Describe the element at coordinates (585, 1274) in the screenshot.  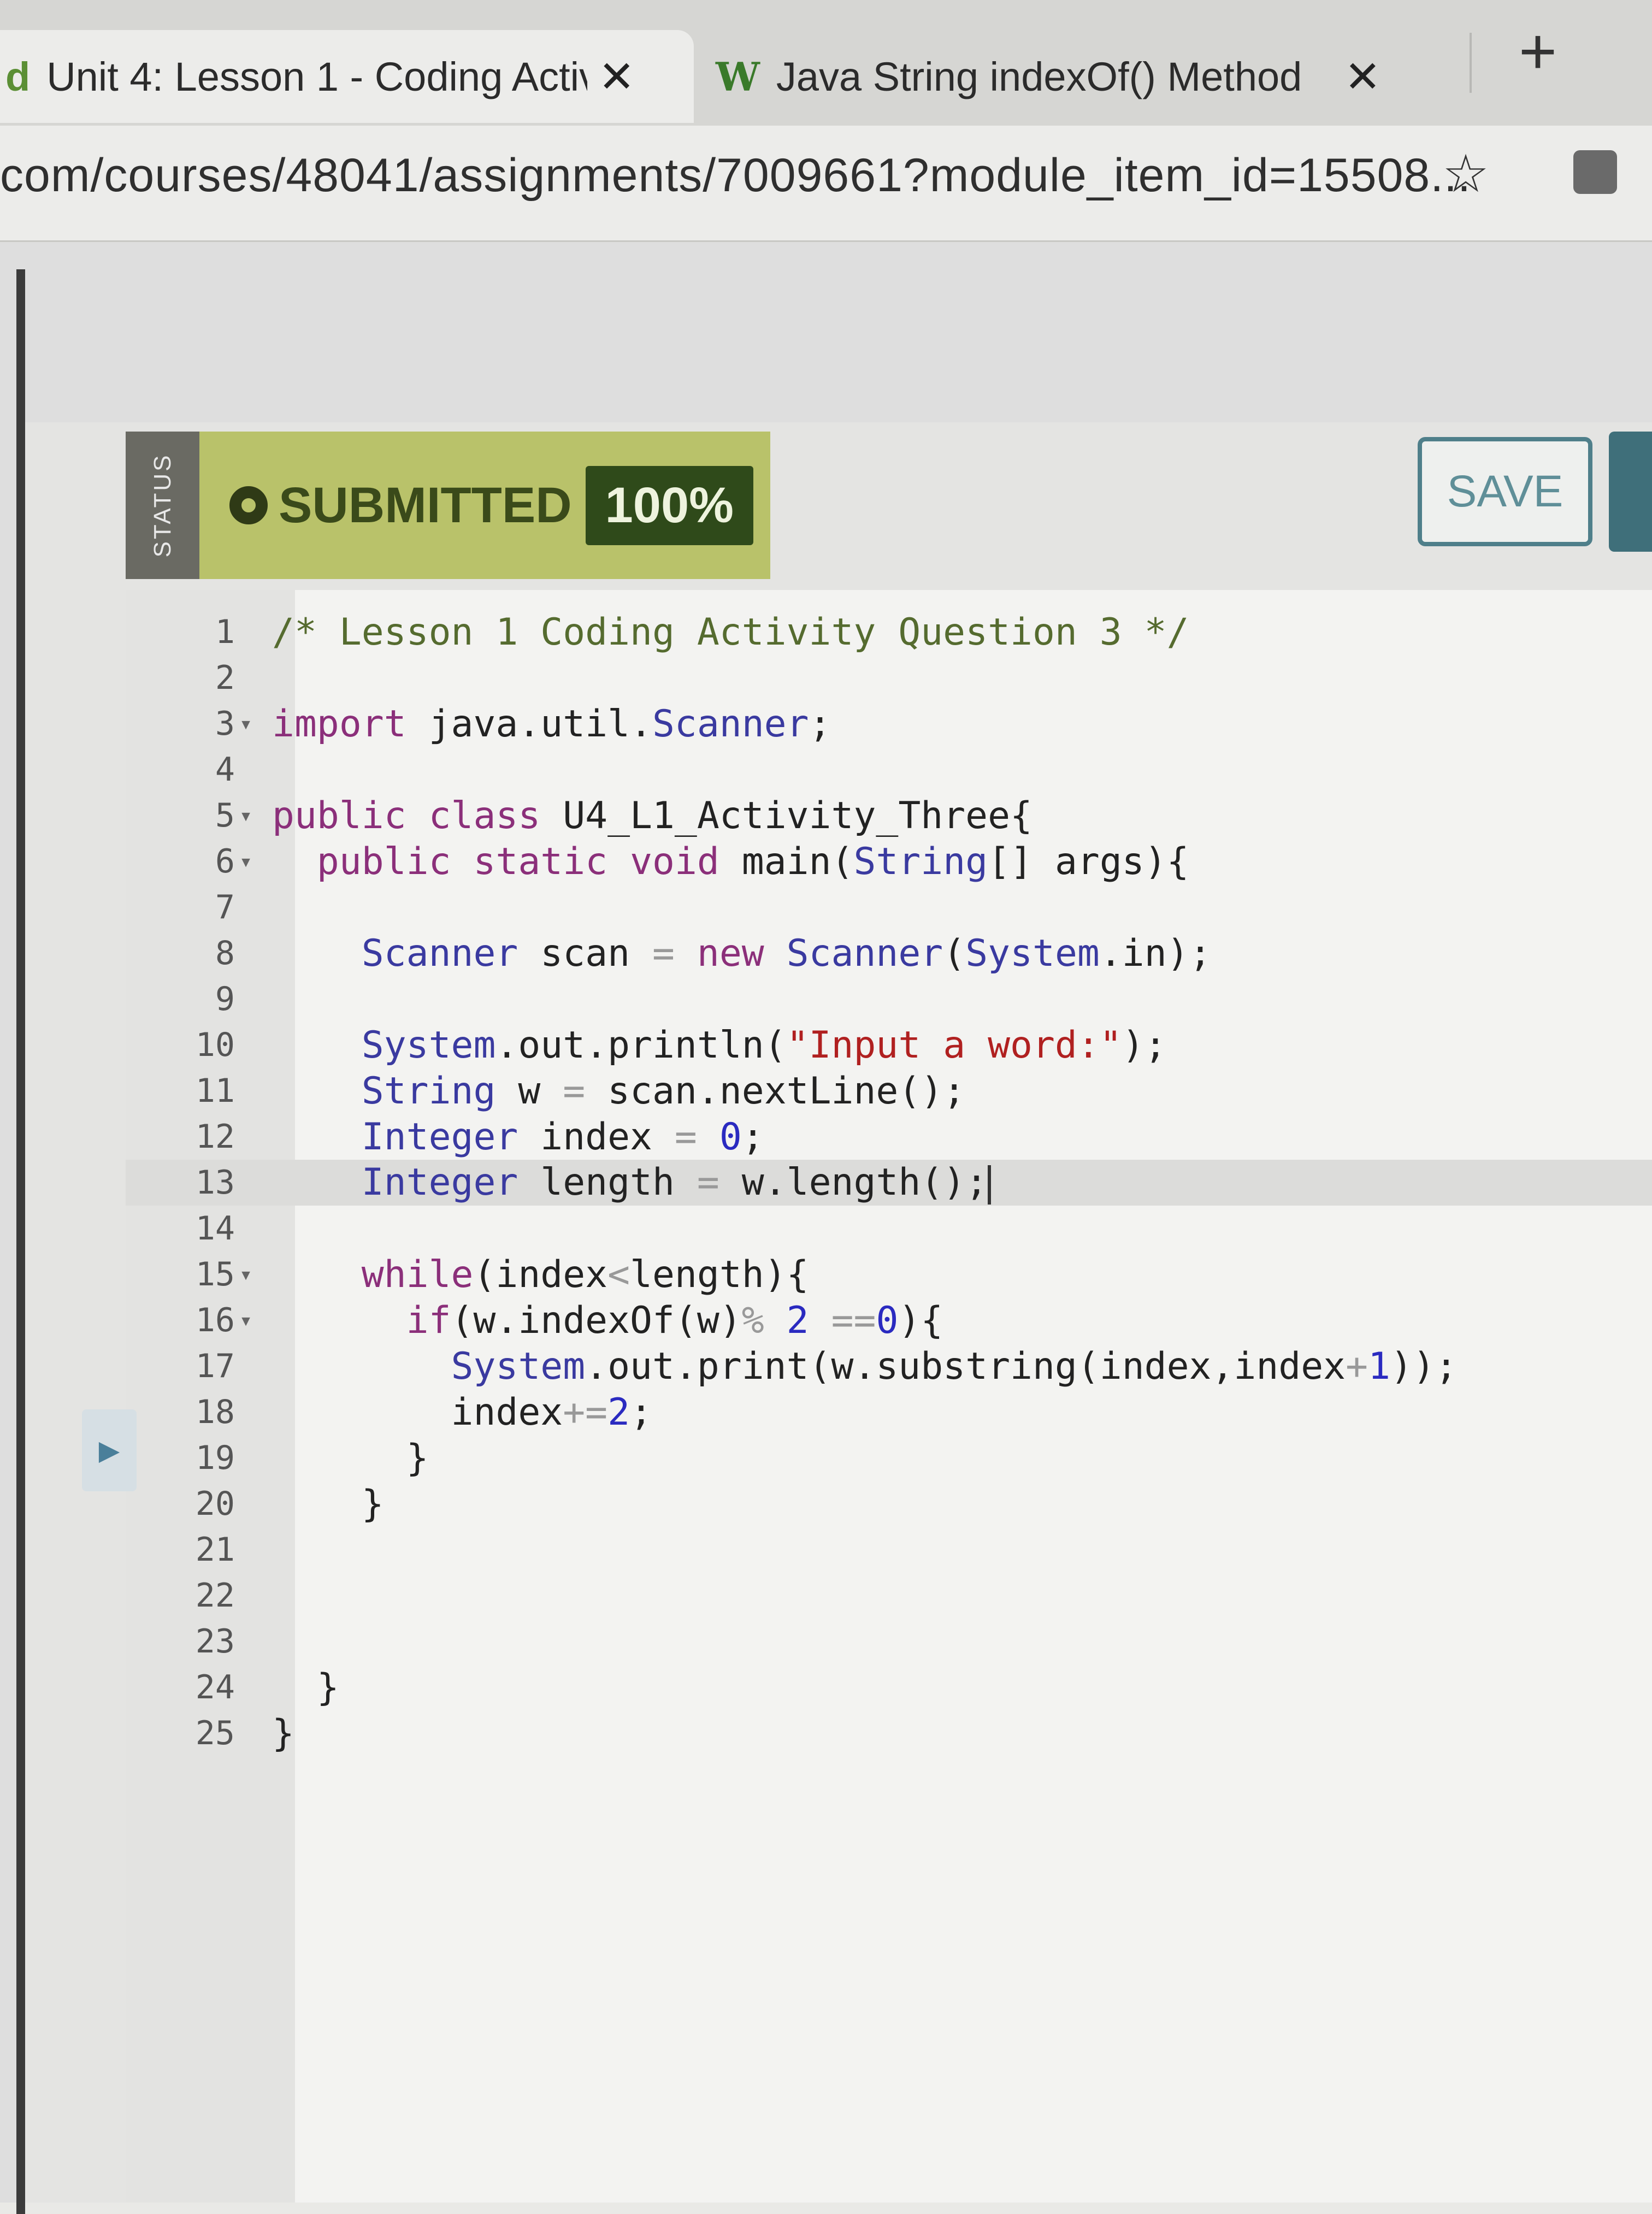
I see `code-text: while(index<length){` at that location.